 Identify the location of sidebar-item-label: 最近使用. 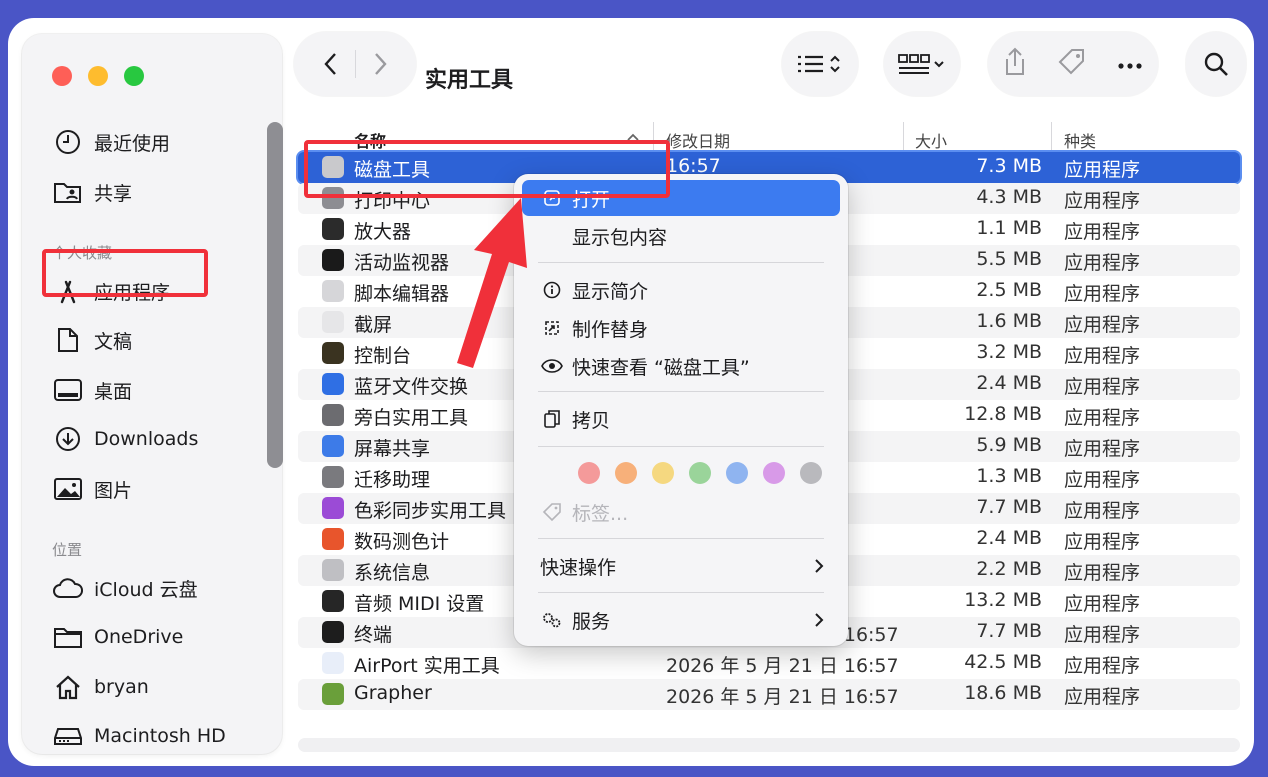
(132, 143).